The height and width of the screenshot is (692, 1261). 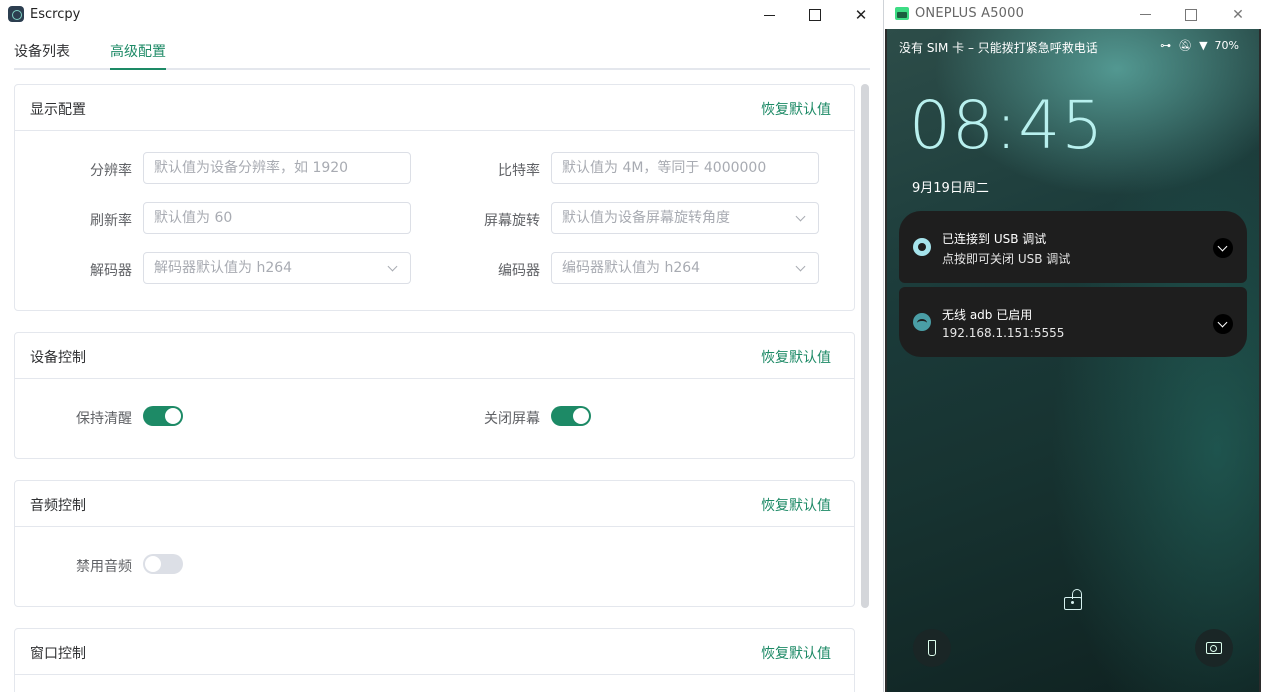 I want to click on card-title: 显示配置, so click(x=58, y=110).